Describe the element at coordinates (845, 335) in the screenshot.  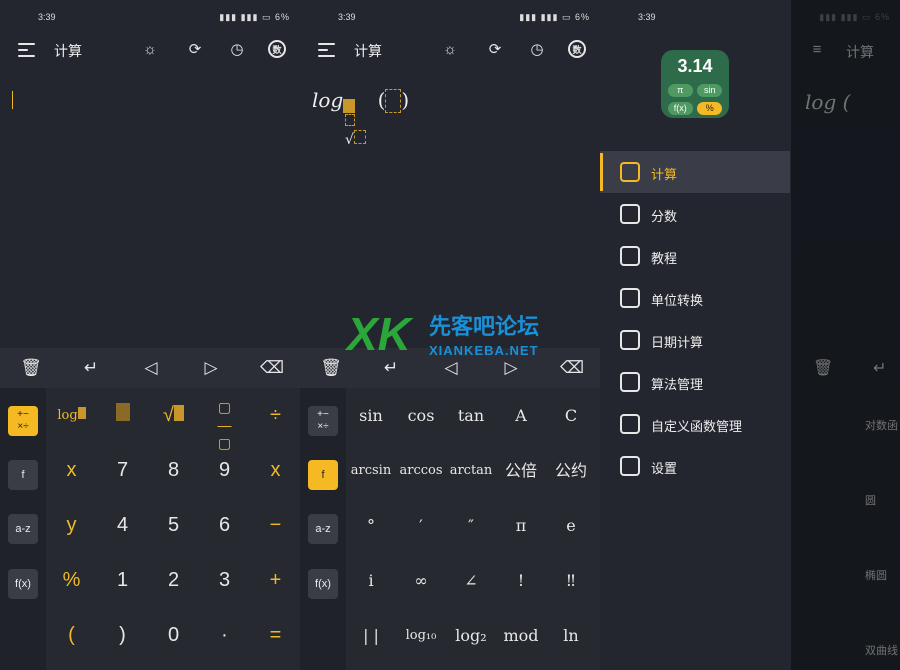
I see `drawer-scrim: ≡ 计算 log ( 🗑 ↵ 对数函圆椭圆 双曲线` at that location.